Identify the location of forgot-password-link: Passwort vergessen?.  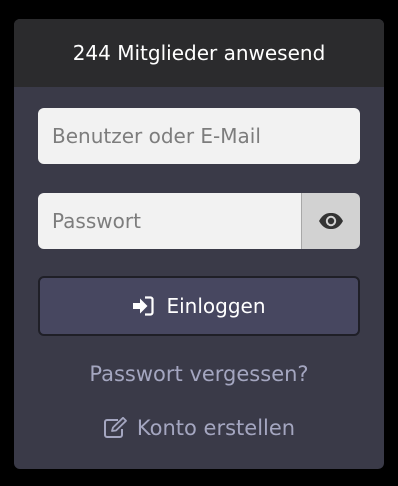
(199, 374).